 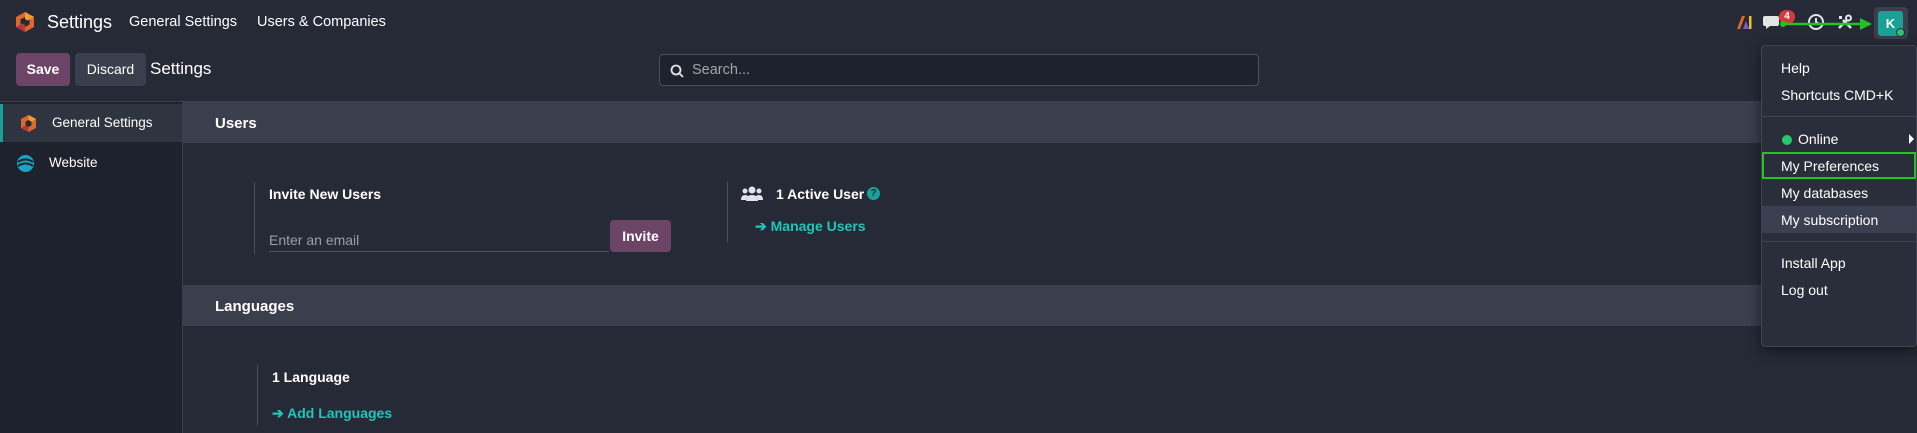 What do you see at coordinates (1826, 24) in the screenshot?
I see `annotation-arrow-icon` at bounding box center [1826, 24].